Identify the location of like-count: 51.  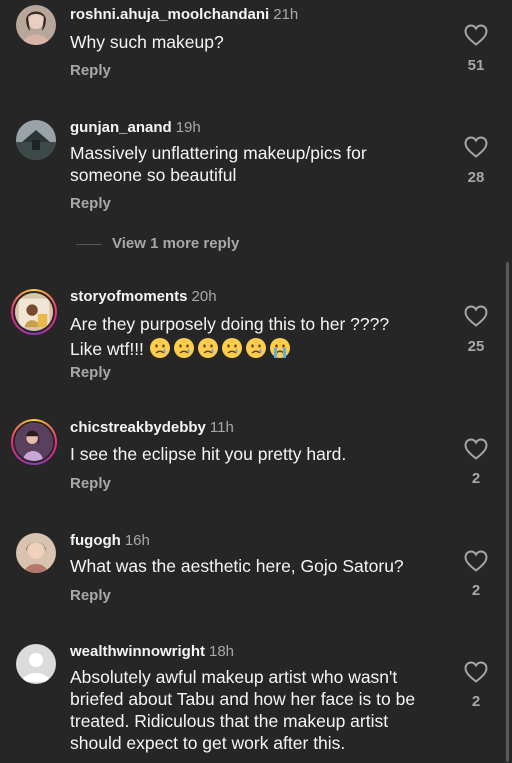
(476, 65).